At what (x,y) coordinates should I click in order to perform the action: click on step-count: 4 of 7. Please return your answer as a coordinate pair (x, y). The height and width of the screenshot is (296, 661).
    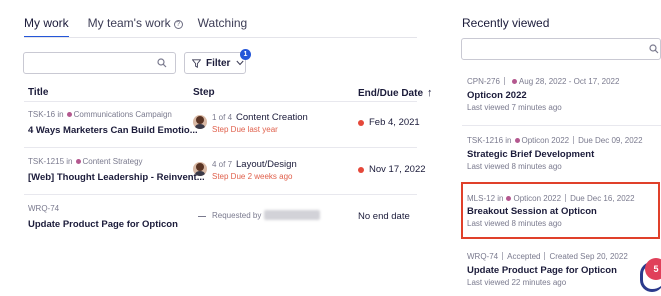
    Looking at the image, I should click on (222, 164).